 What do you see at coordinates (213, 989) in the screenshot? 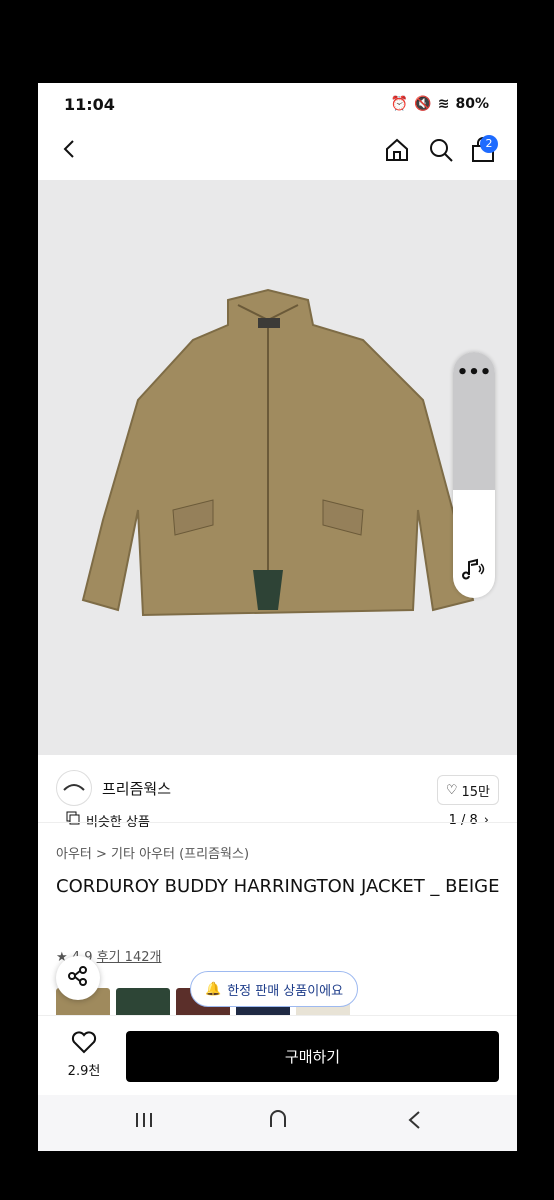
I see `bell-icon: 🔔` at bounding box center [213, 989].